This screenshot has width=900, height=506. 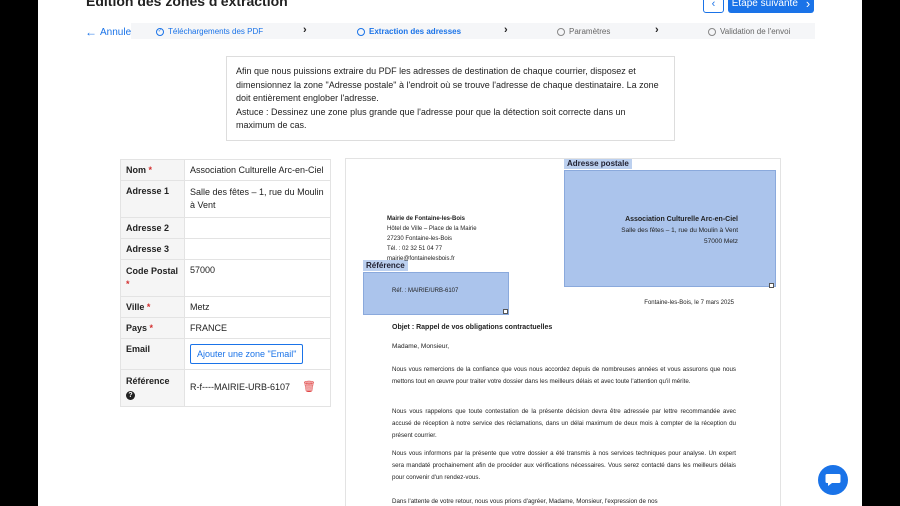 I want to click on field-value-code-postal: 57000, so click(x=257, y=278).